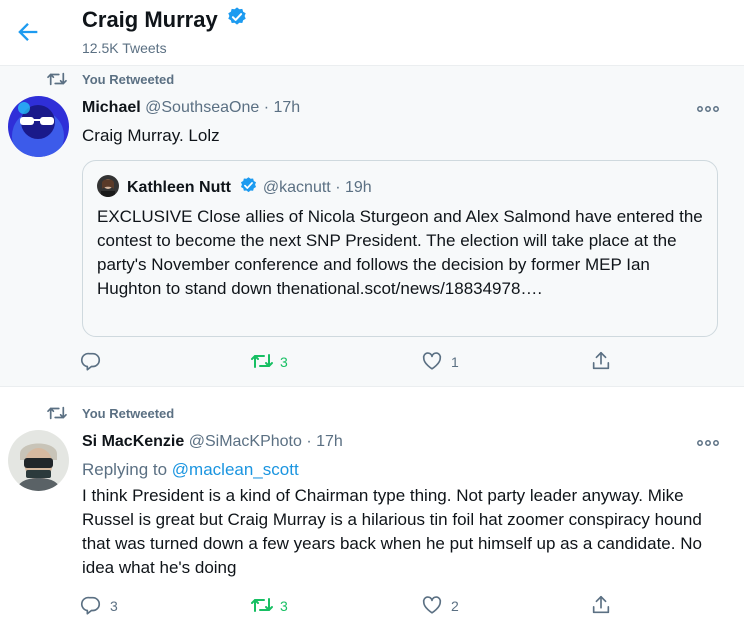  Describe the element at coordinates (455, 362) in the screenshot. I see `like-count: 1` at that location.